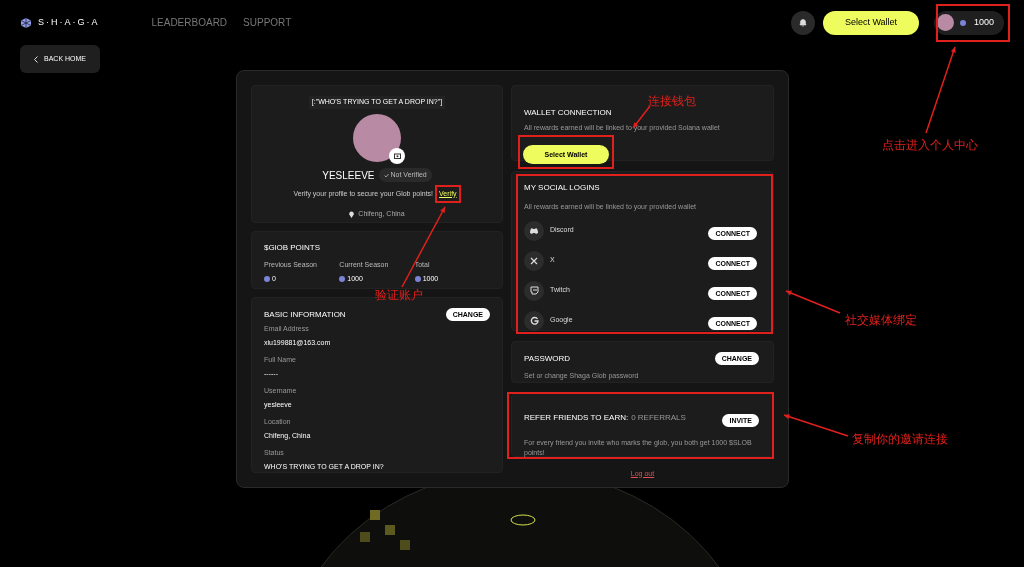 This screenshot has width=1024, height=567. I want to click on section-title: BASIC INFORMATION, so click(305, 314).